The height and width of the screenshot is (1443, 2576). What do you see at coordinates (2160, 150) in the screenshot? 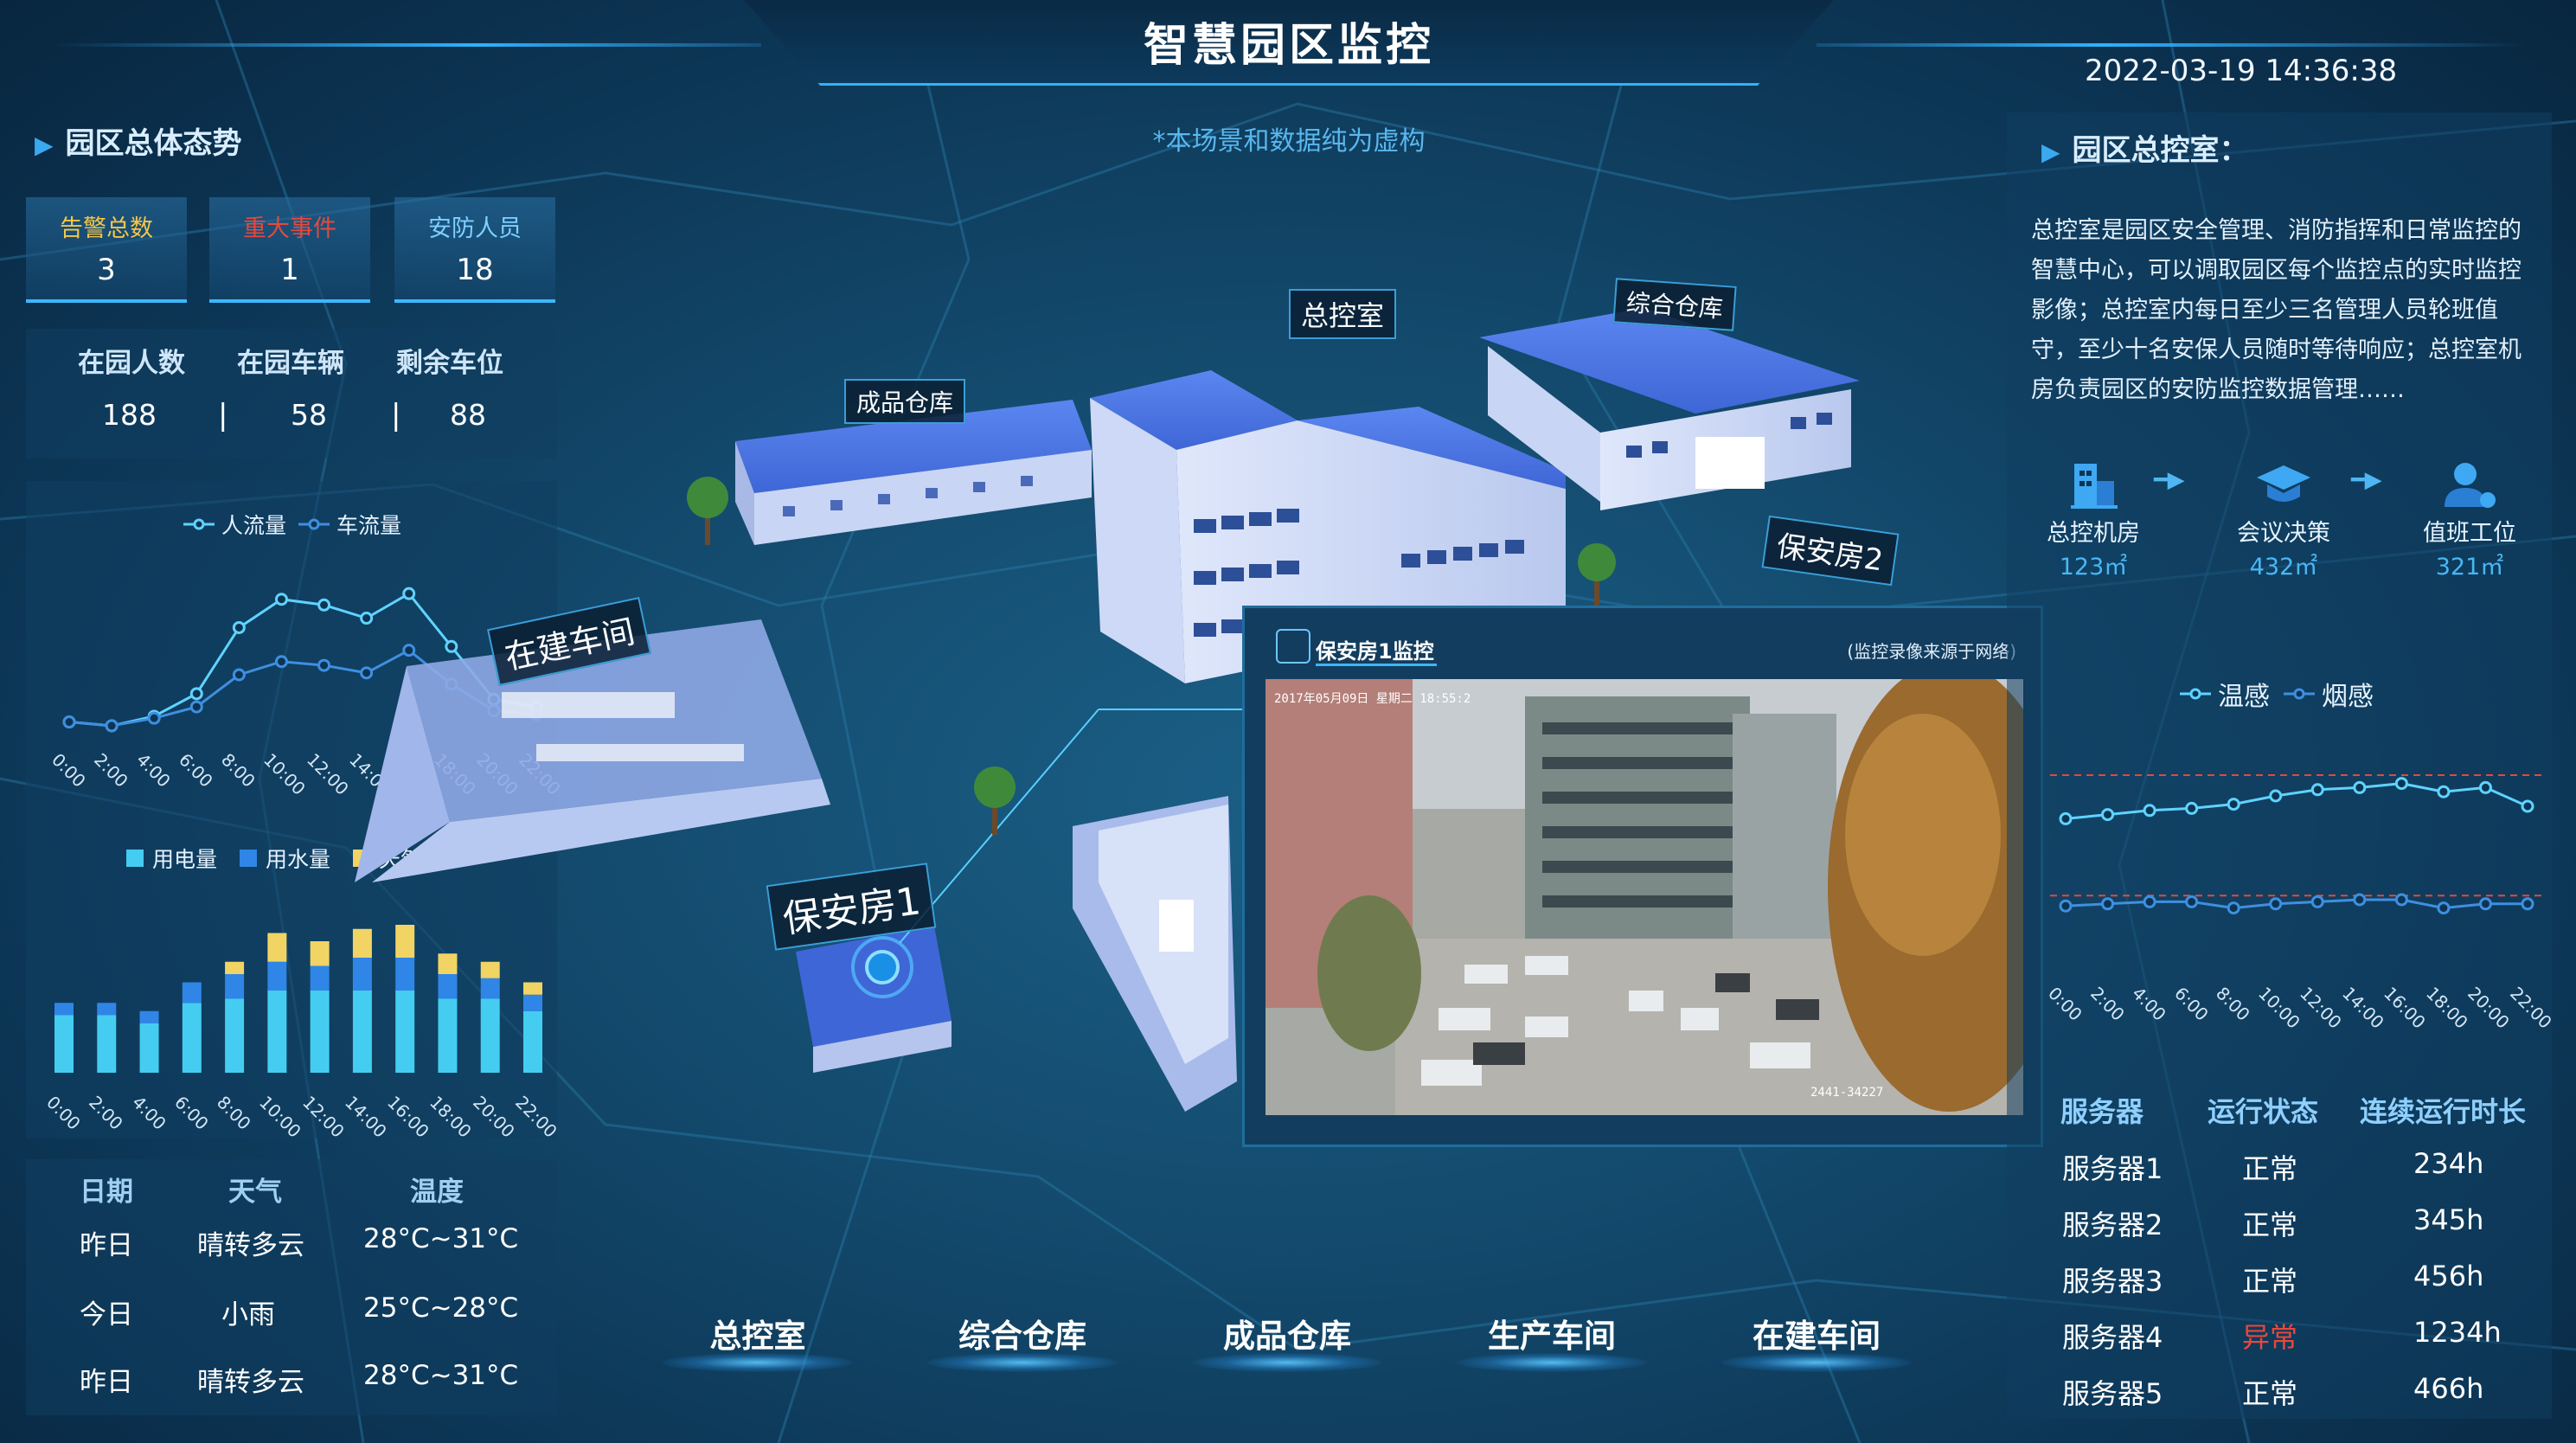
I see `control-room-title-text: 园区总控室：` at bounding box center [2160, 150].